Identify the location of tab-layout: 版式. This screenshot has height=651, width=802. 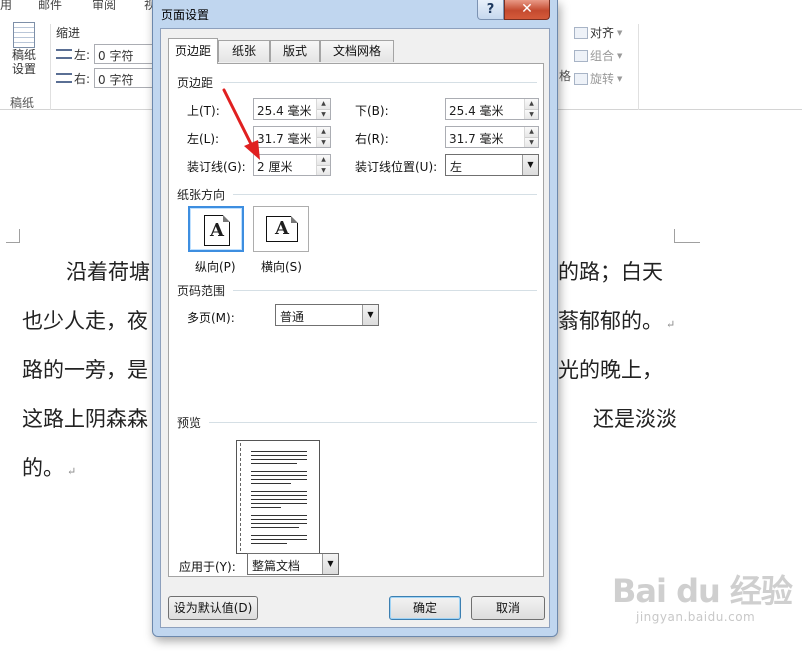
(295, 51).